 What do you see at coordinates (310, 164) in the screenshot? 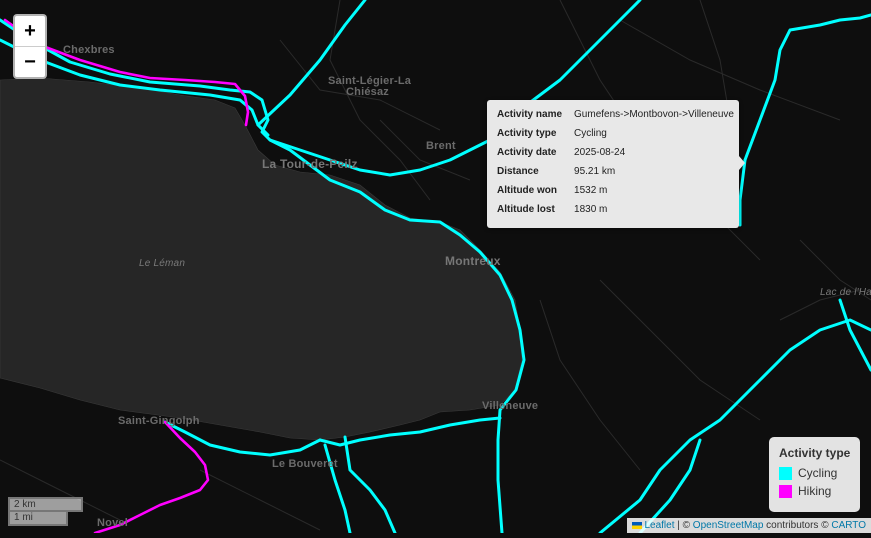
I see `place-label: La Tour-de-Peilz` at bounding box center [310, 164].